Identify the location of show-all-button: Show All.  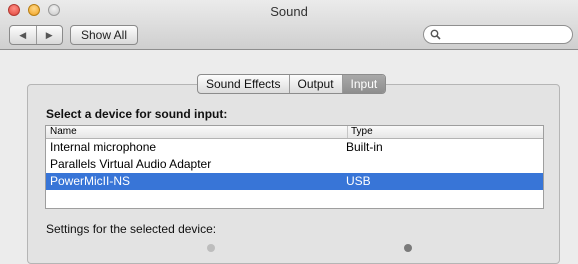
(104, 35).